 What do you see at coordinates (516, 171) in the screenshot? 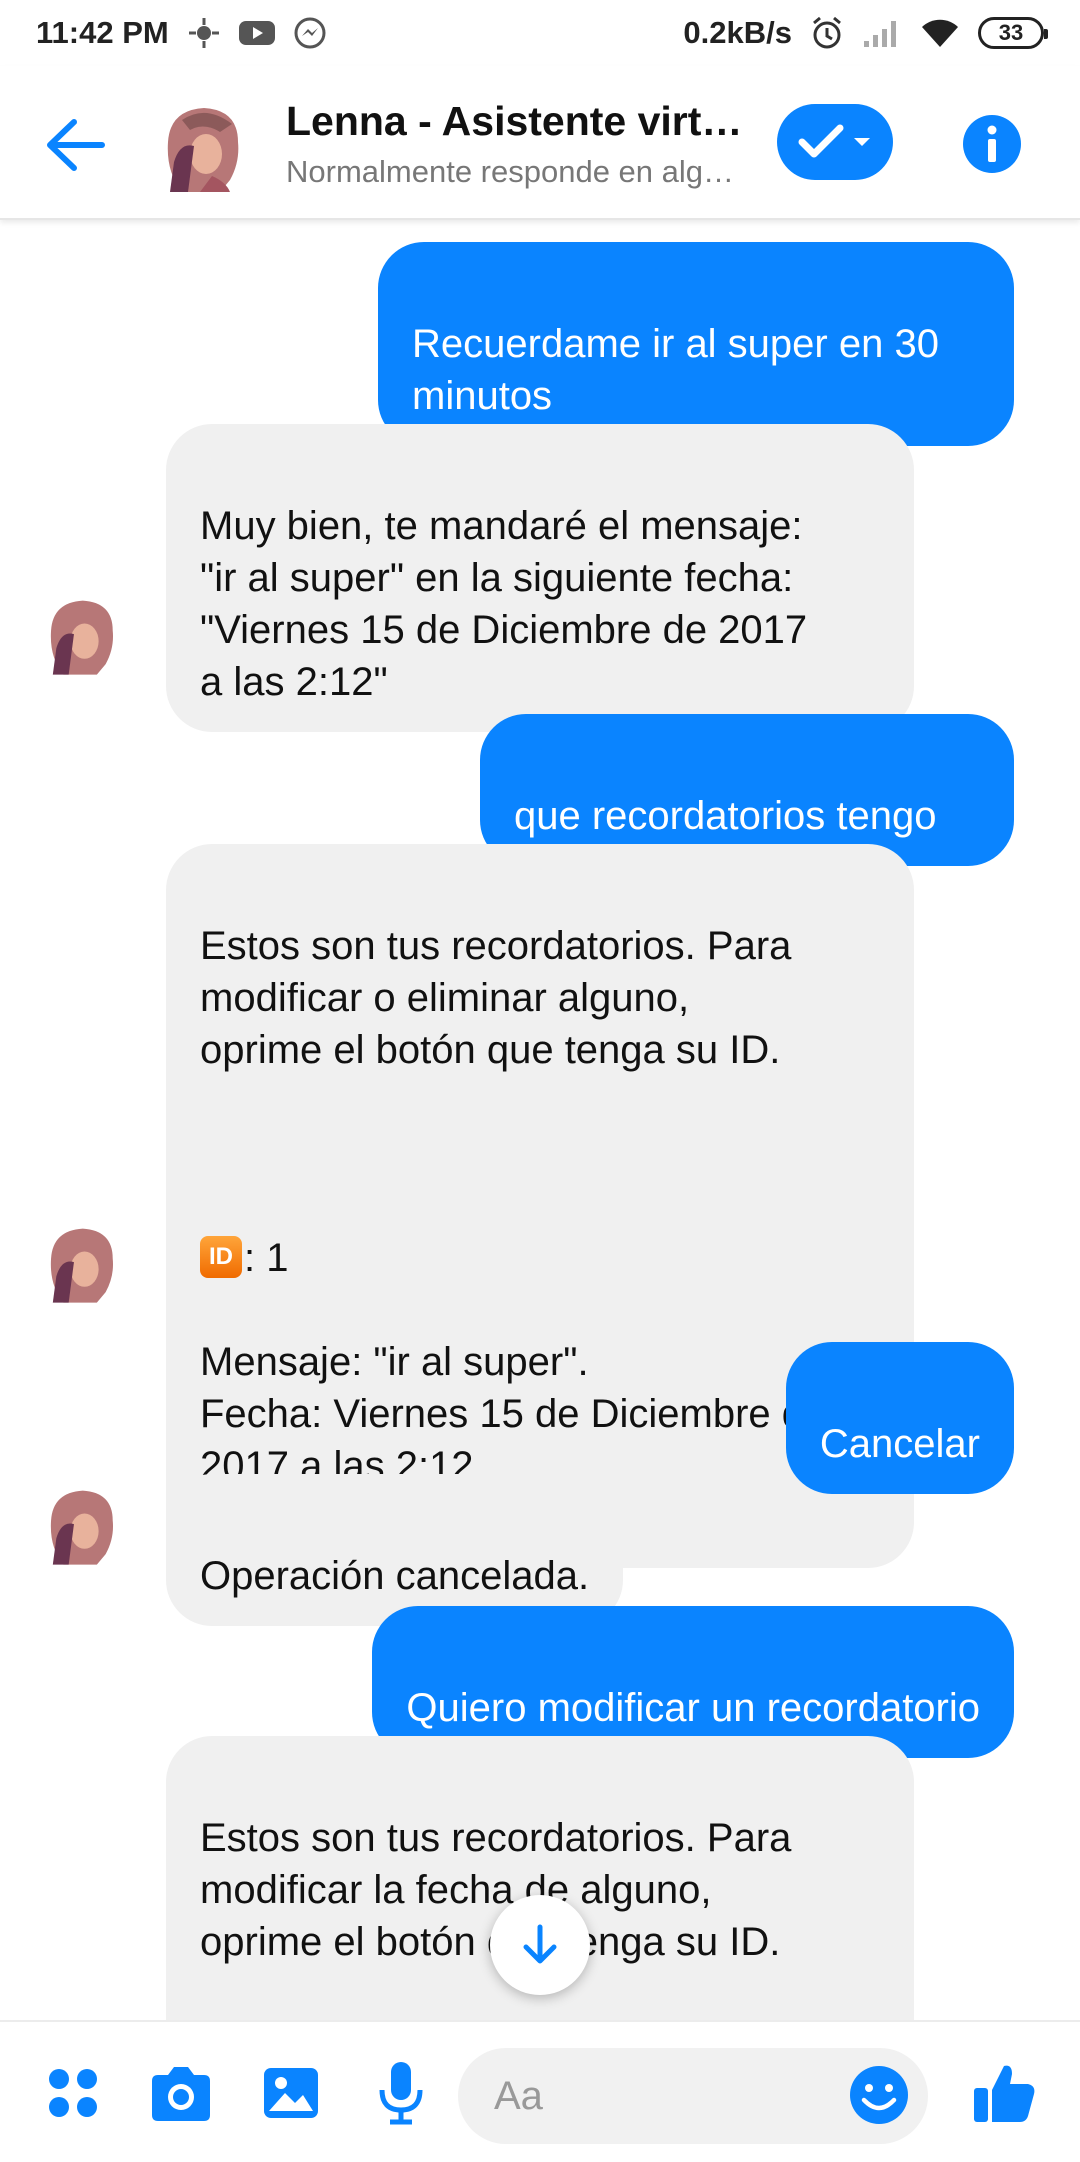
I see `response-time-status: Normalmente responde en algunas horas` at bounding box center [516, 171].